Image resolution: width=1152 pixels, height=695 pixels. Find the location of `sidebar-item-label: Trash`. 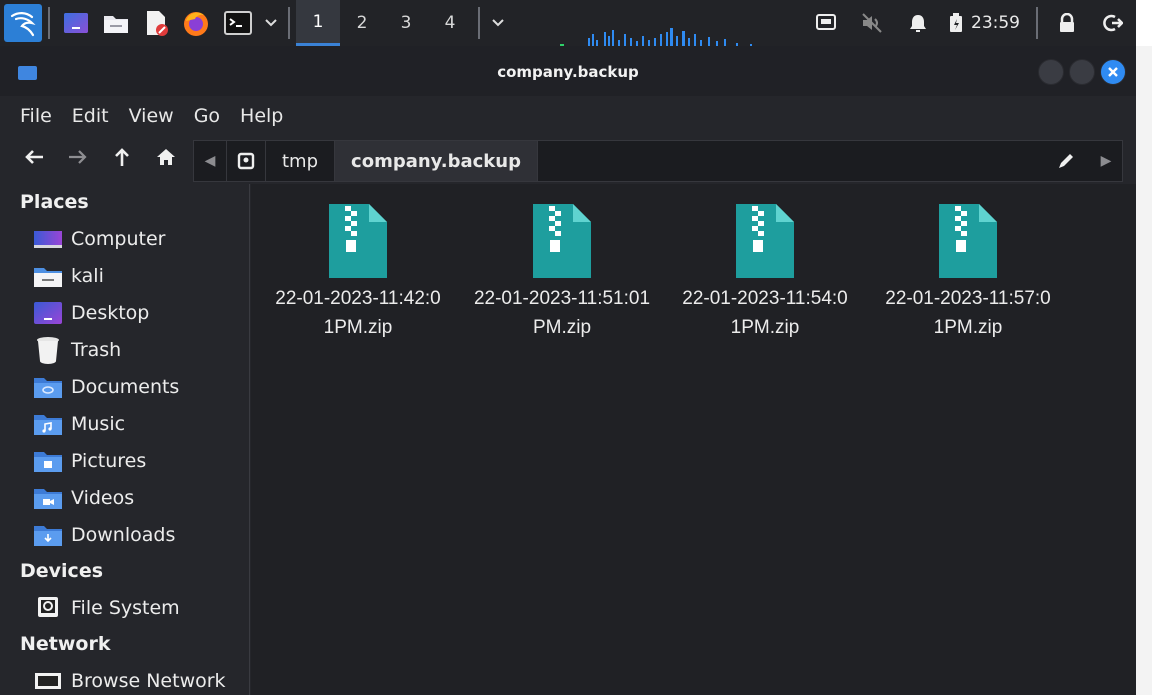

sidebar-item-label: Trash is located at coordinates (96, 349).